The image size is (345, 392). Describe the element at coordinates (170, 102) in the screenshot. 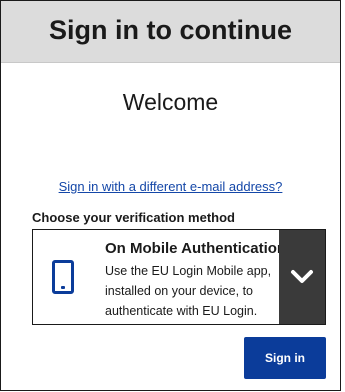

I see `welcome-heading: Welcome` at that location.